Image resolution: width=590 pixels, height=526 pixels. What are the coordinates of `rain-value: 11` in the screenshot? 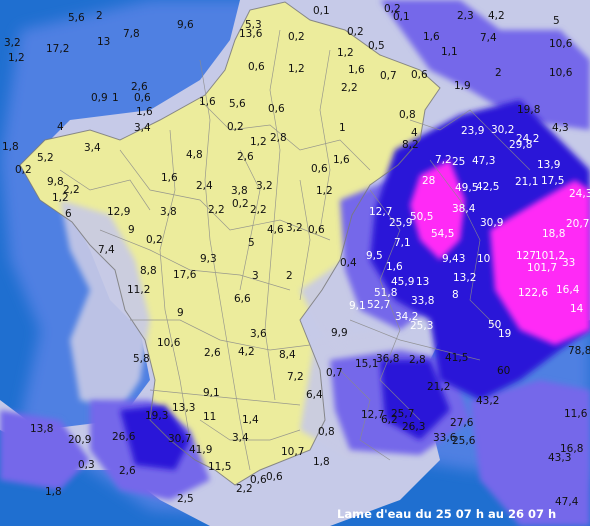 It's located at (209, 417).